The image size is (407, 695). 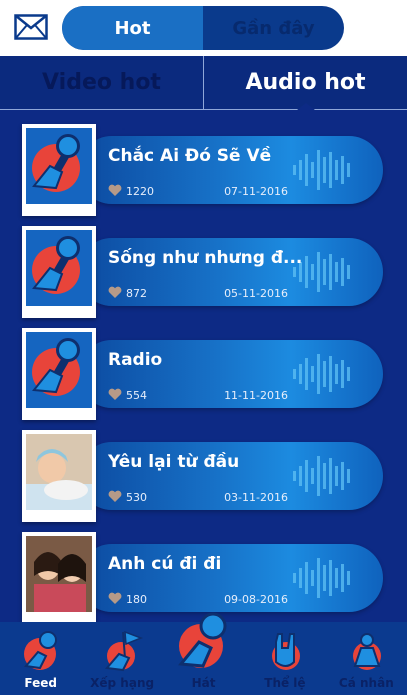 What do you see at coordinates (40, 683) in the screenshot?
I see `nav-label: Feed` at bounding box center [40, 683].